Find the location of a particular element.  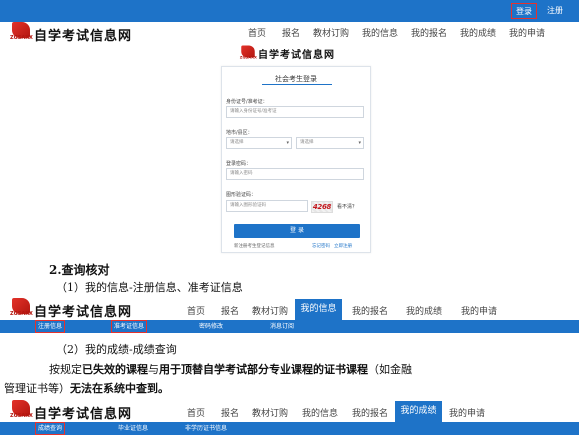

login-button: 登录 is located at coordinates (524, 11).